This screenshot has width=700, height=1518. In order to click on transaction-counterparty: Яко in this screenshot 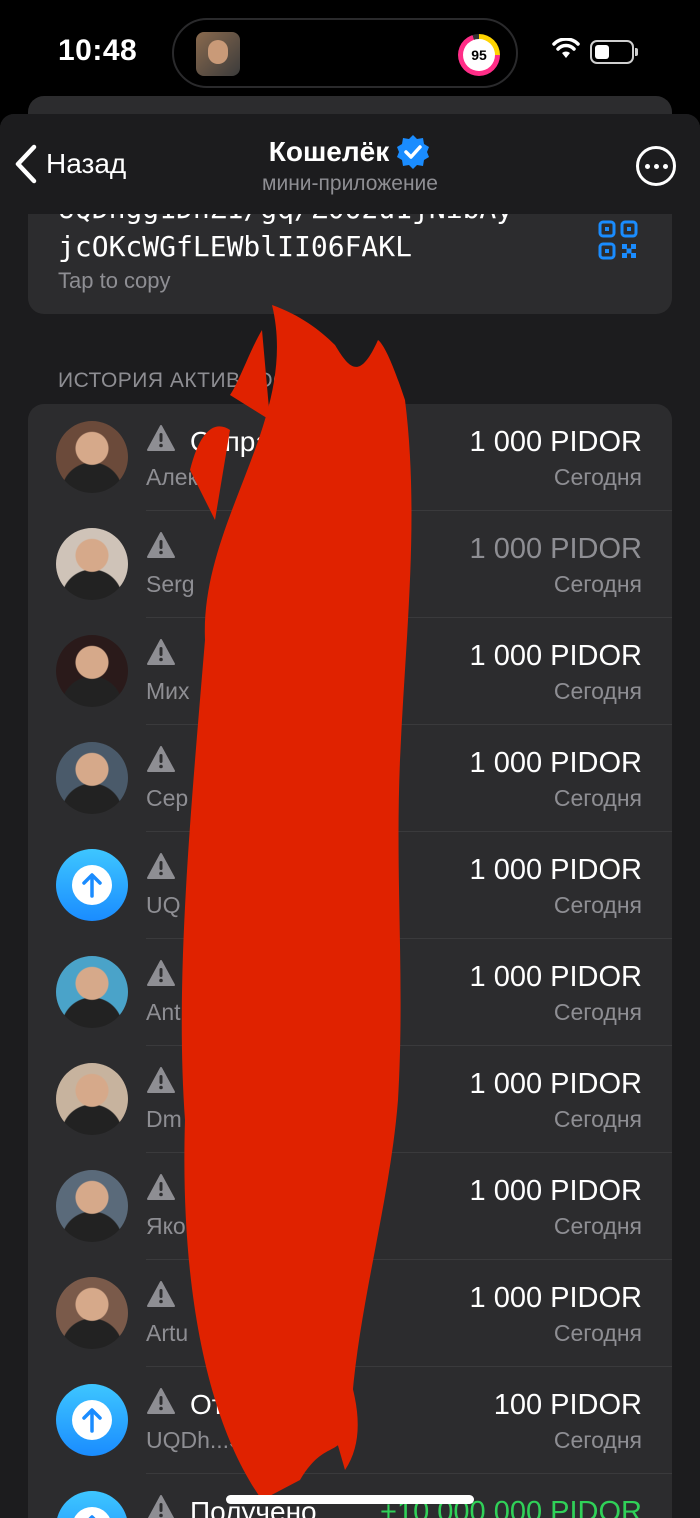, I will do `click(166, 1226)`.